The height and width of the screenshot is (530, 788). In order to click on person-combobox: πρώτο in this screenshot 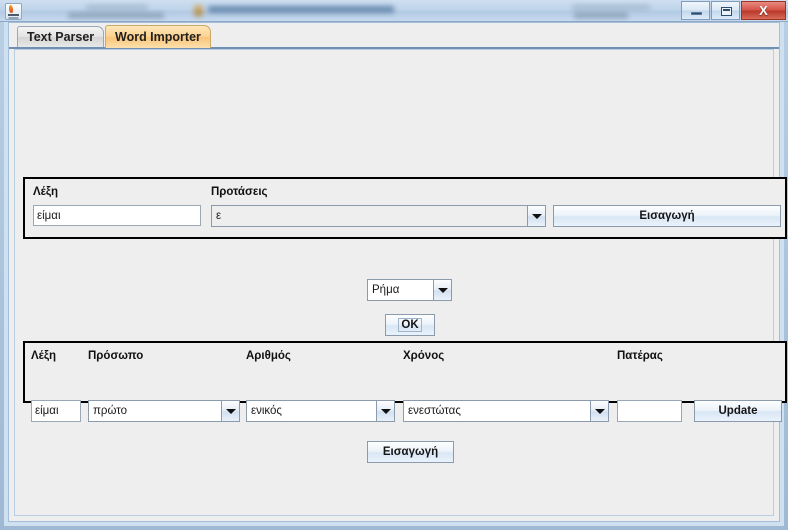, I will do `click(164, 411)`.